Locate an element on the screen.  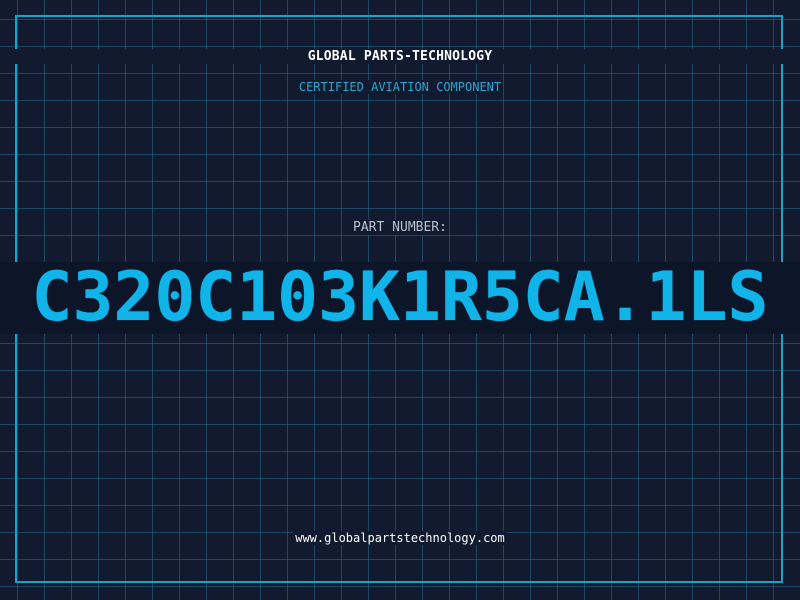
part-number-label: PART NUMBER: is located at coordinates (400, 227).